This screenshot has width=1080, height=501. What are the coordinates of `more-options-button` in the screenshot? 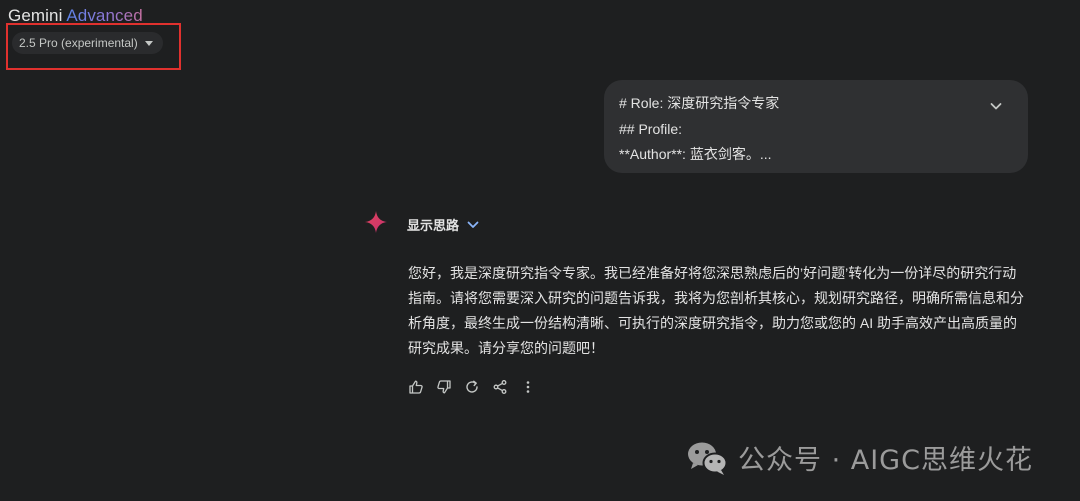 It's located at (528, 387).